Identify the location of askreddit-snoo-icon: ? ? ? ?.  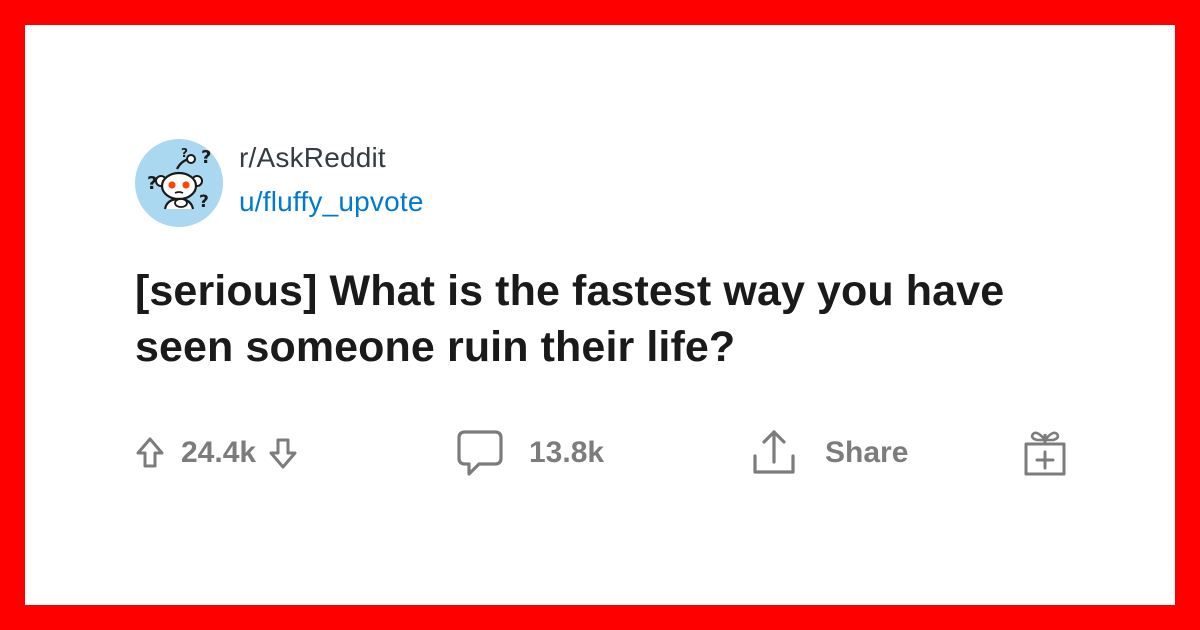
(179, 183).